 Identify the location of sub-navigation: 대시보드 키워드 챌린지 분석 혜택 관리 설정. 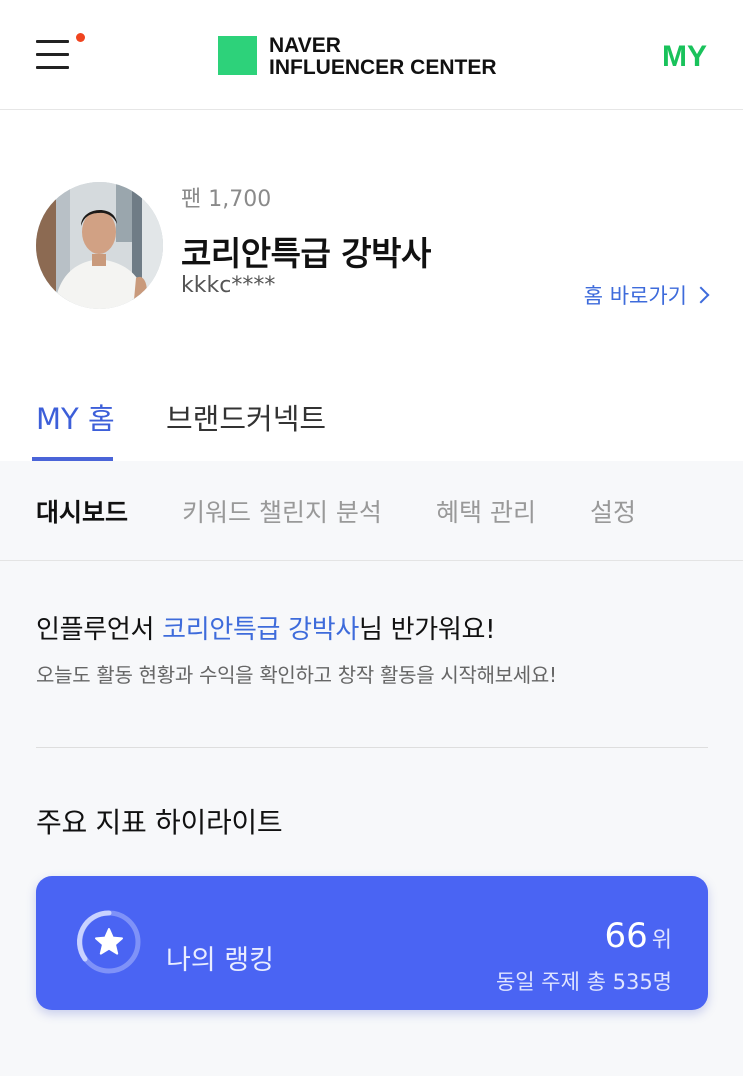
(371, 511).